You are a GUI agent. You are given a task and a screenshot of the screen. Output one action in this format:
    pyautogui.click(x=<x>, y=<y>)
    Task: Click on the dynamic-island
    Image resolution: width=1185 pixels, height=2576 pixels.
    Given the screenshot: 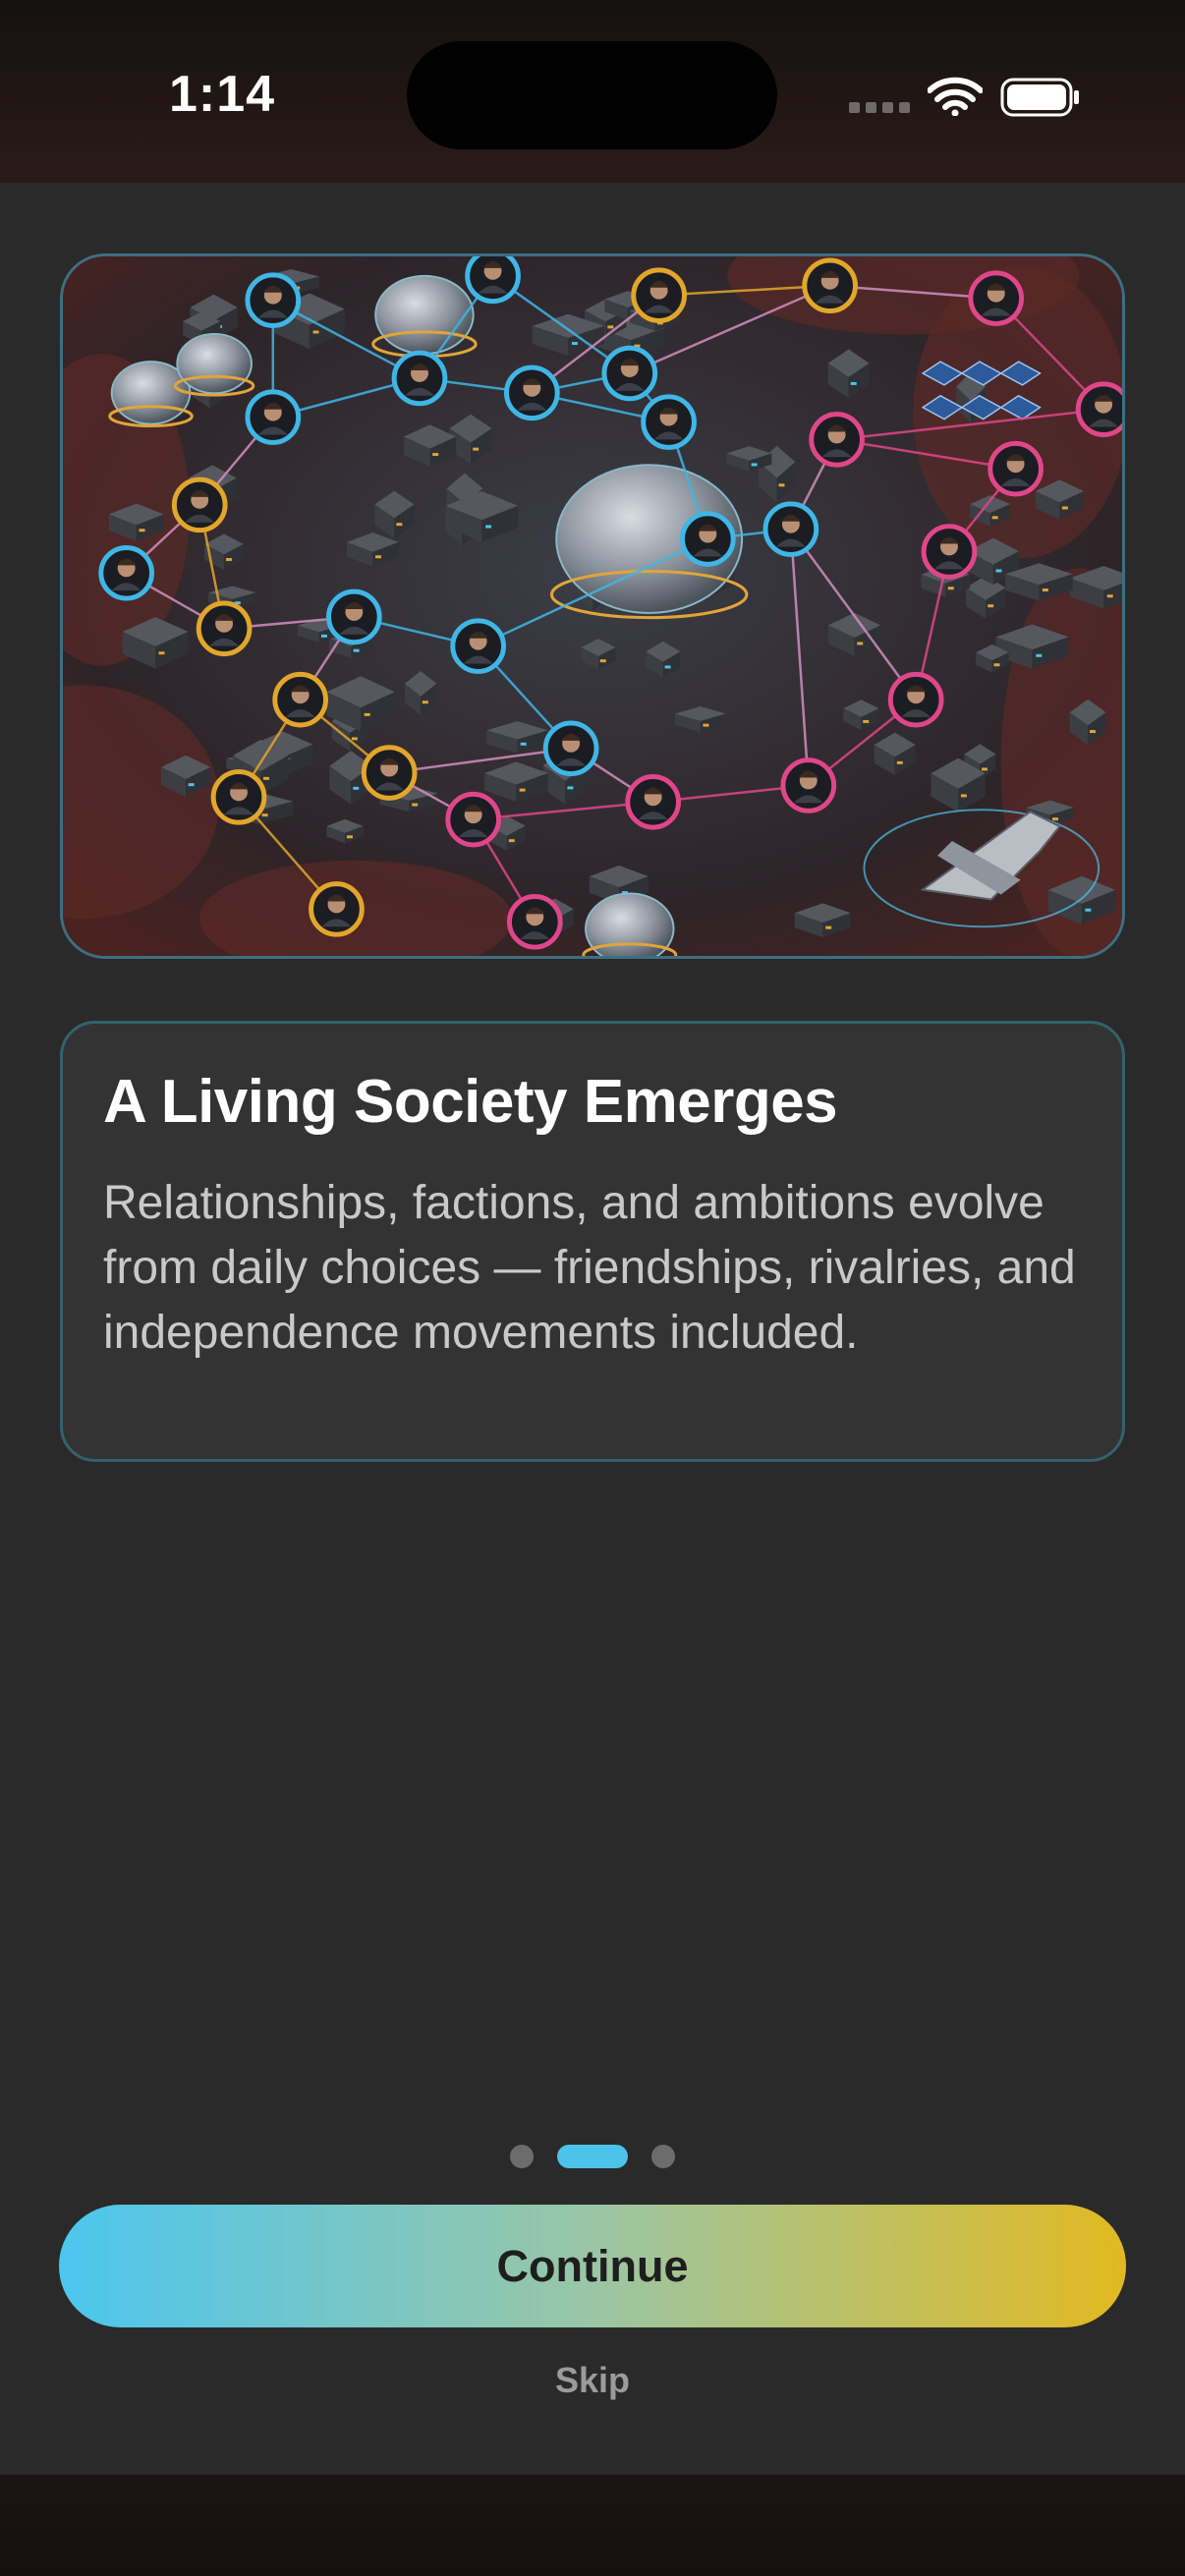 What is the action you would take?
    pyautogui.click(x=592, y=95)
    